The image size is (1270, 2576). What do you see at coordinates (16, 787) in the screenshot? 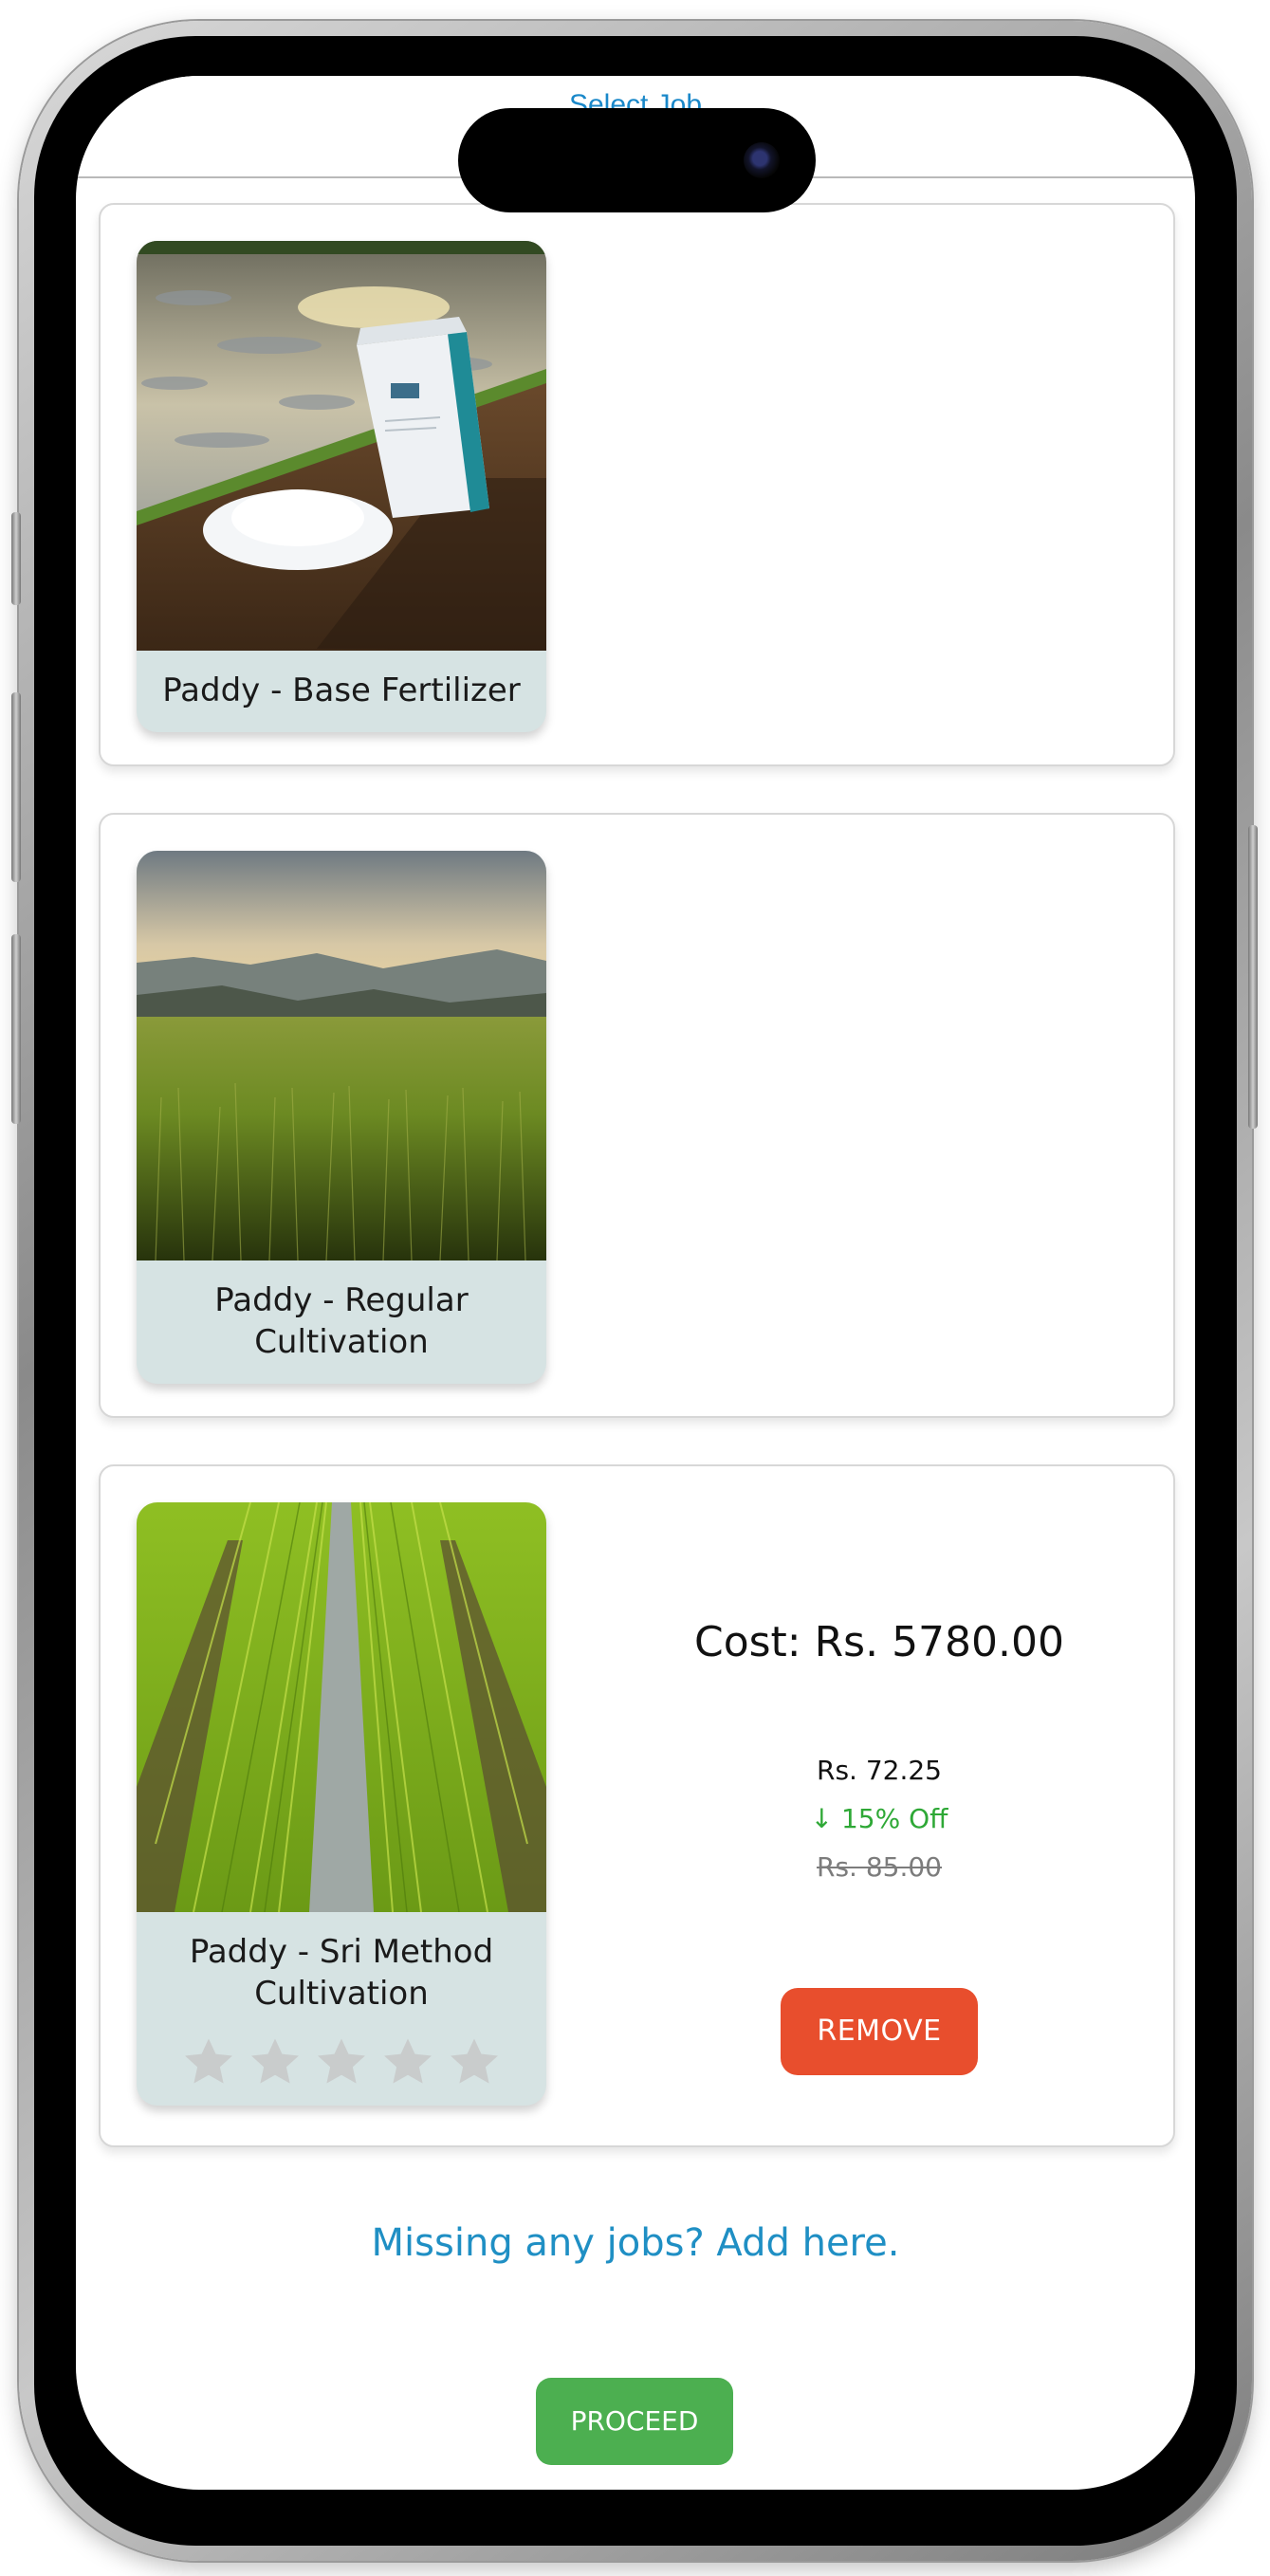
I see `volume-up-button` at bounding box center [16, 787].